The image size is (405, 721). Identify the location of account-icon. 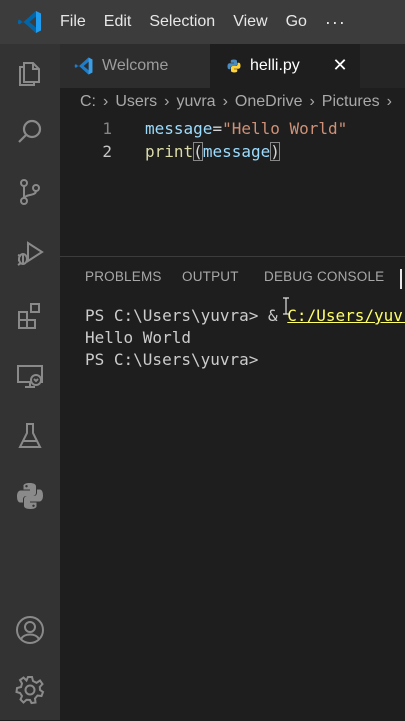
(30, 630).